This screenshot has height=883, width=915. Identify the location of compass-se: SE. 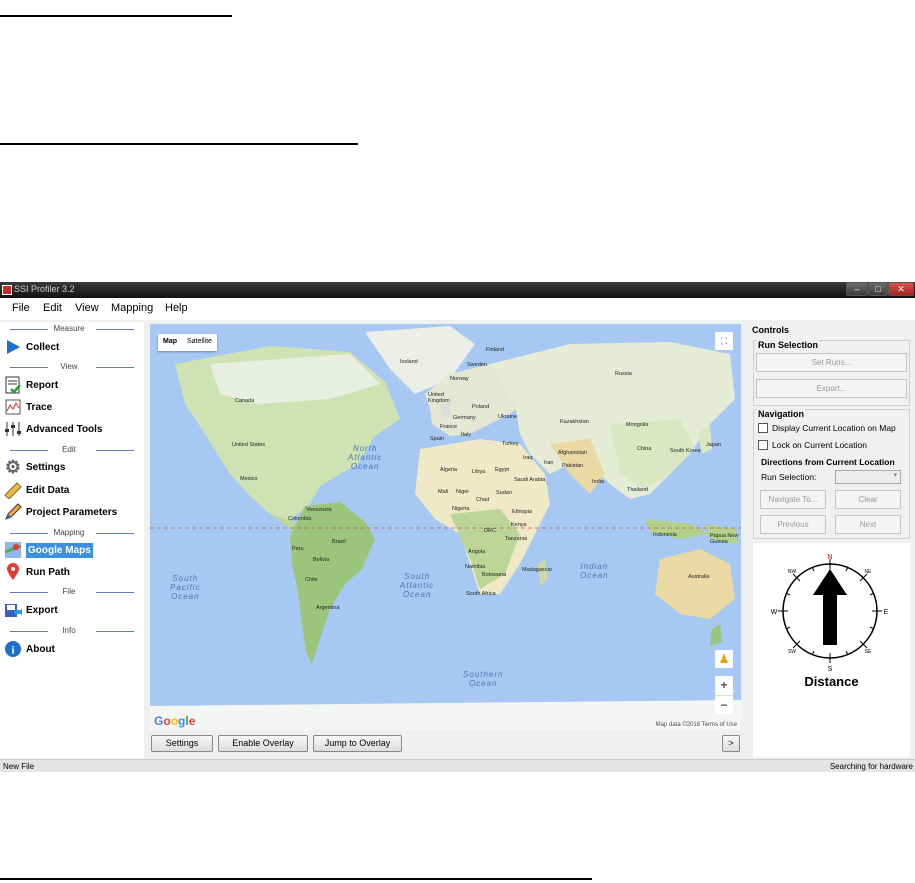
(868, 652).